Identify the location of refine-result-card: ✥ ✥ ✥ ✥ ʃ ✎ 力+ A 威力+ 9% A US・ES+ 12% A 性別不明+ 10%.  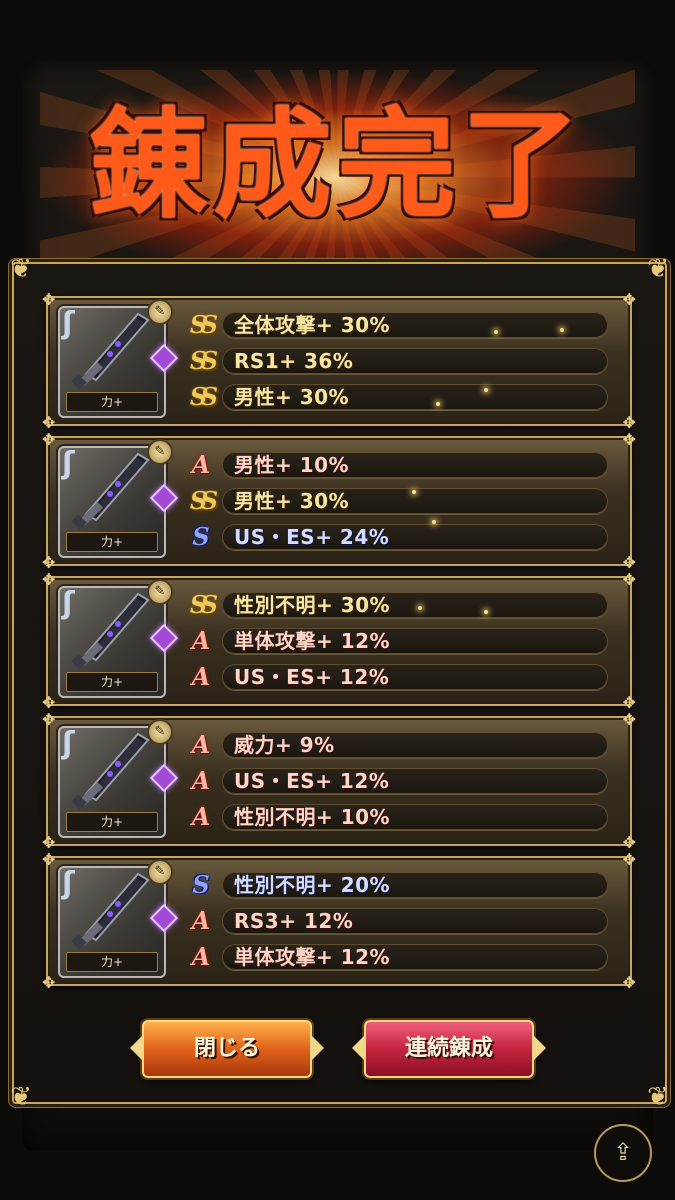
(339, 781).